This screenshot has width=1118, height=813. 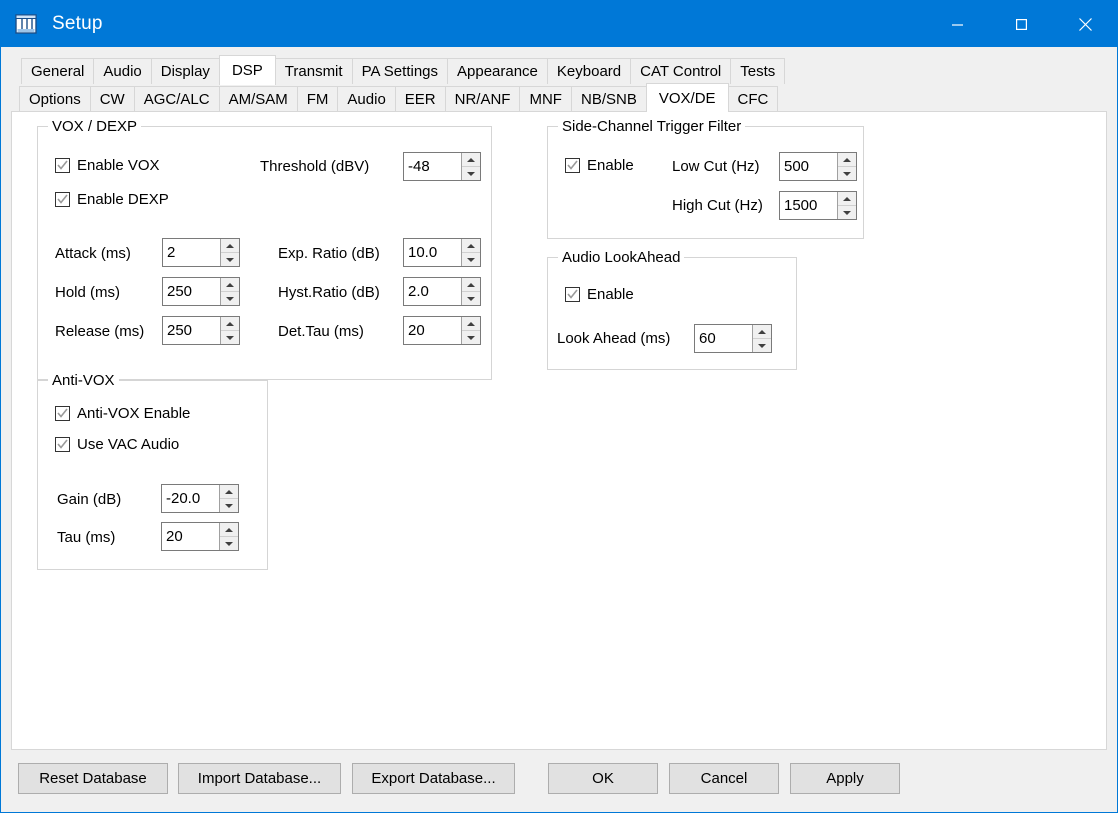 I want to click on tab-cat-control: CAT Control, so click(x=681, y=71).